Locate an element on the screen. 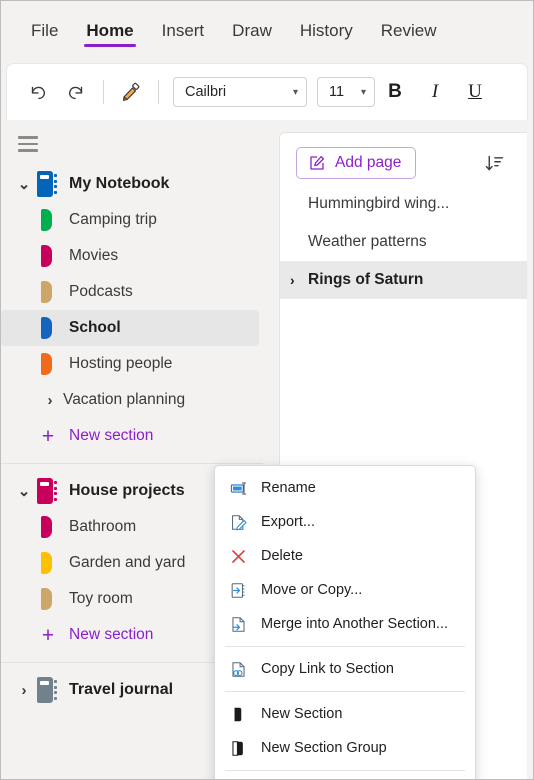  move-copy-icon is located at coordinates (238, 590).